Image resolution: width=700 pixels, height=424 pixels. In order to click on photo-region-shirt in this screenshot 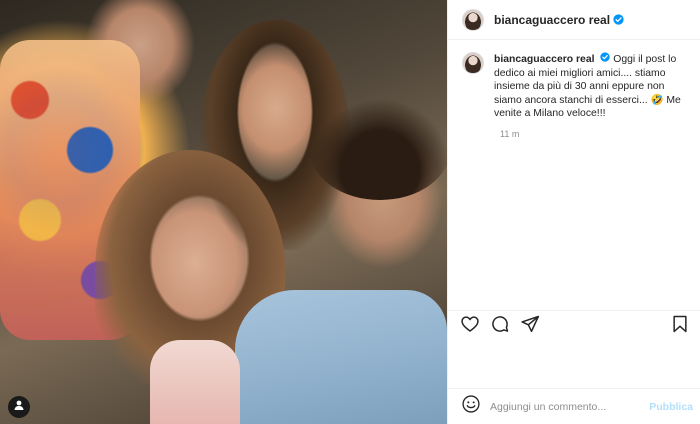, I will do `click(341, 357)`.